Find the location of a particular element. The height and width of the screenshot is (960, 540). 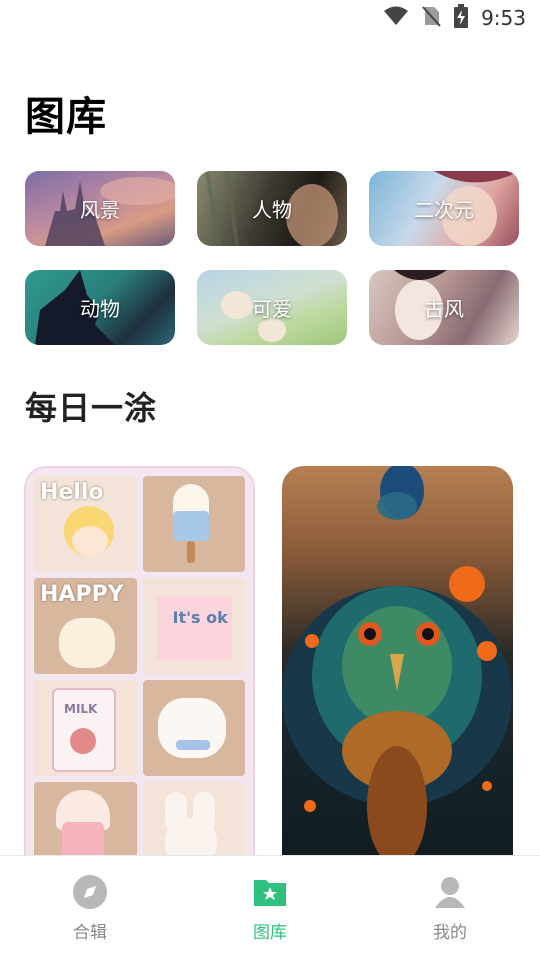

category-people: 人物 is located at coordinates (272, 208).